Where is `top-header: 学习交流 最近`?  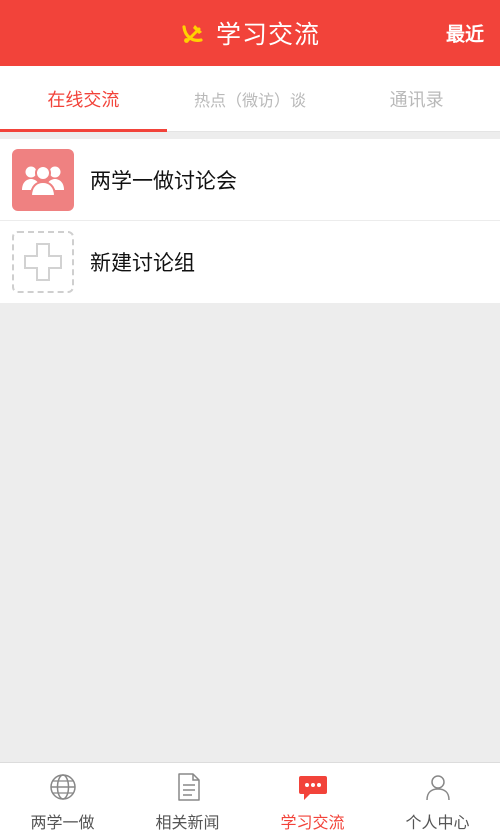
top-header: 学习交流 最近 is located at coordinates (250, 33).